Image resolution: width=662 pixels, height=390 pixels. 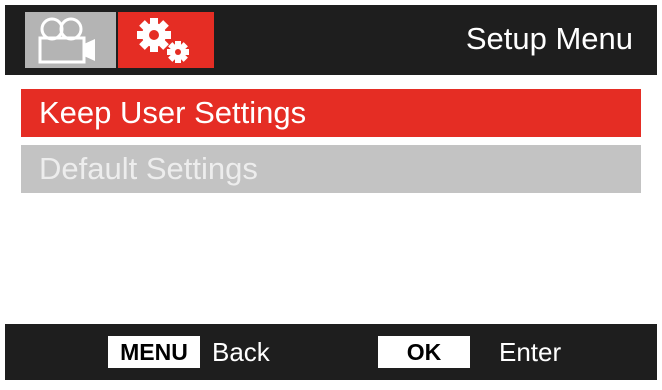 I want to click on footer-bar: MENU Back OK Enter, so click(x=331, y=352).